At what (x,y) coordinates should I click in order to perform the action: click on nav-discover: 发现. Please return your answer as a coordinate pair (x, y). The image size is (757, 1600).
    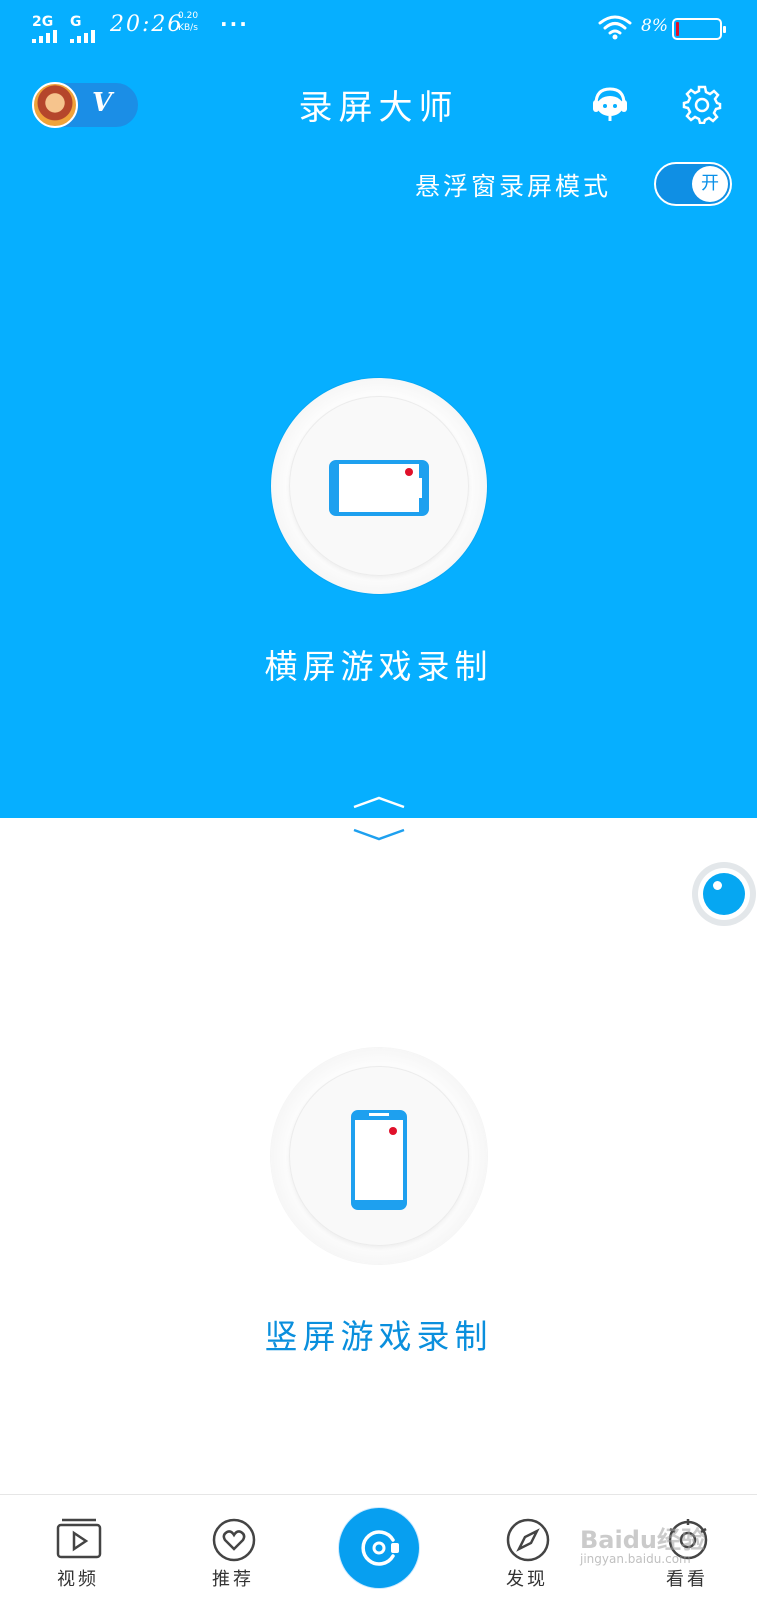
    Looking at the image, I should click on (527, 1547).